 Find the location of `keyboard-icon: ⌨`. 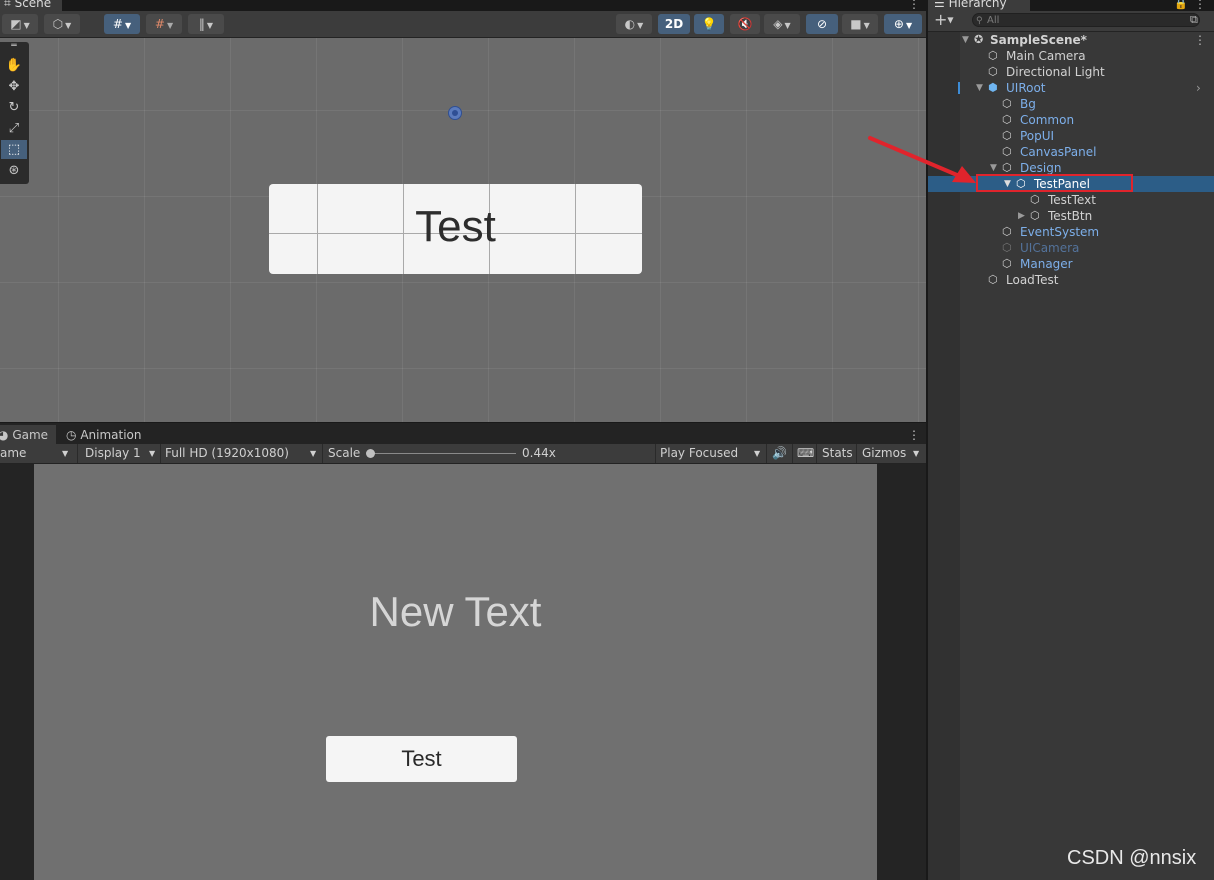

keyboard-icon: ⌨ is located at coordinates (805, 453).